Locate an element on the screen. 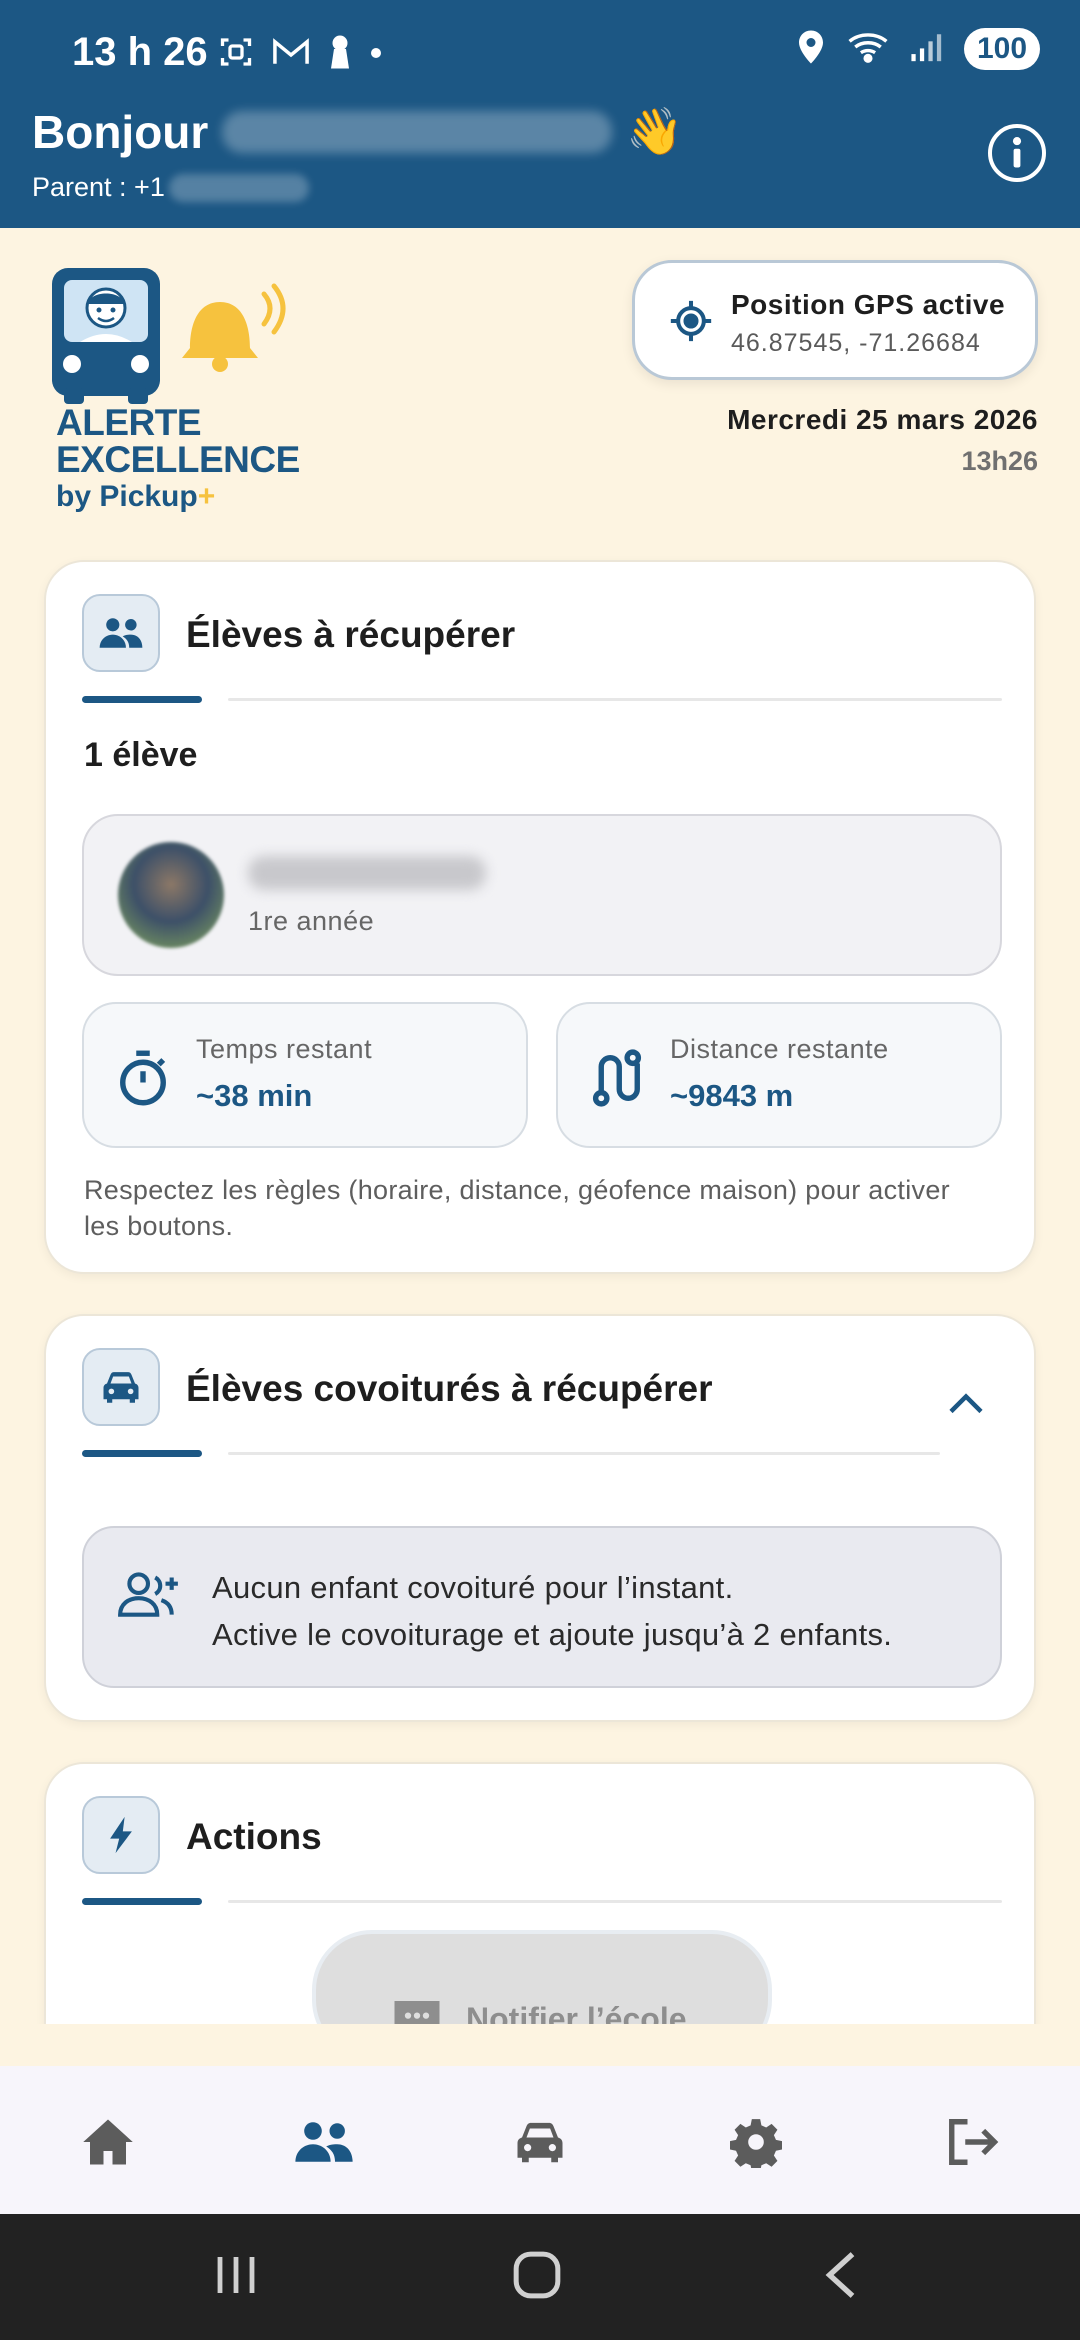  nav-settings is located at coordinates (756, 2142).